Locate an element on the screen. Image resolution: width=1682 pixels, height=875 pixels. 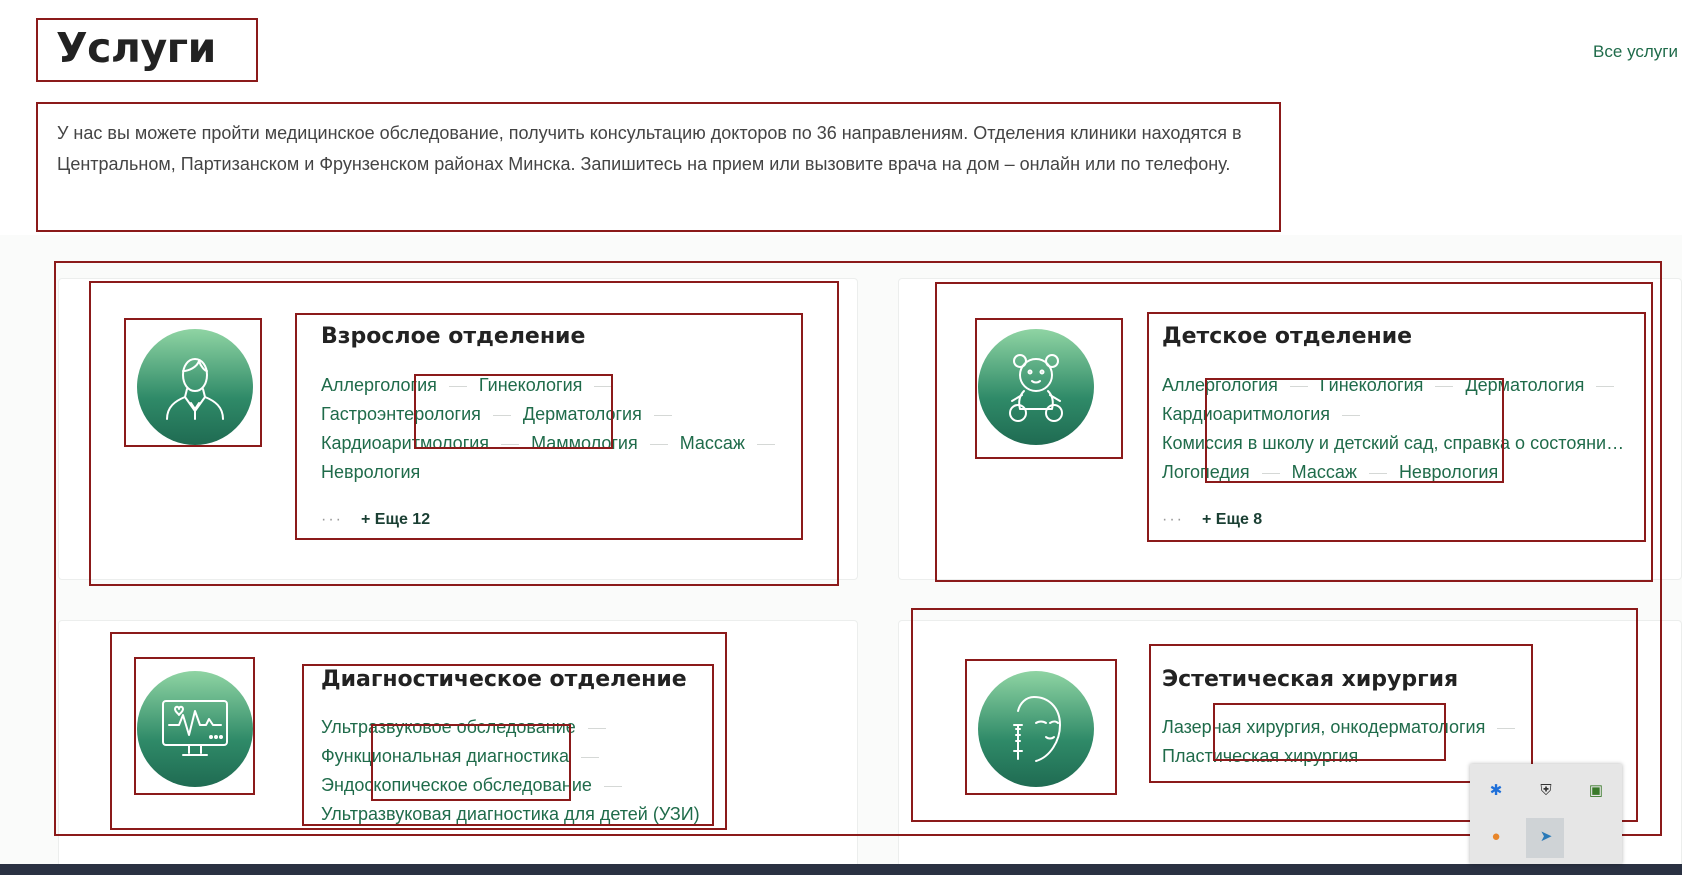
arrow-app-icon: ➤ is located at coordinates (1546, 837).